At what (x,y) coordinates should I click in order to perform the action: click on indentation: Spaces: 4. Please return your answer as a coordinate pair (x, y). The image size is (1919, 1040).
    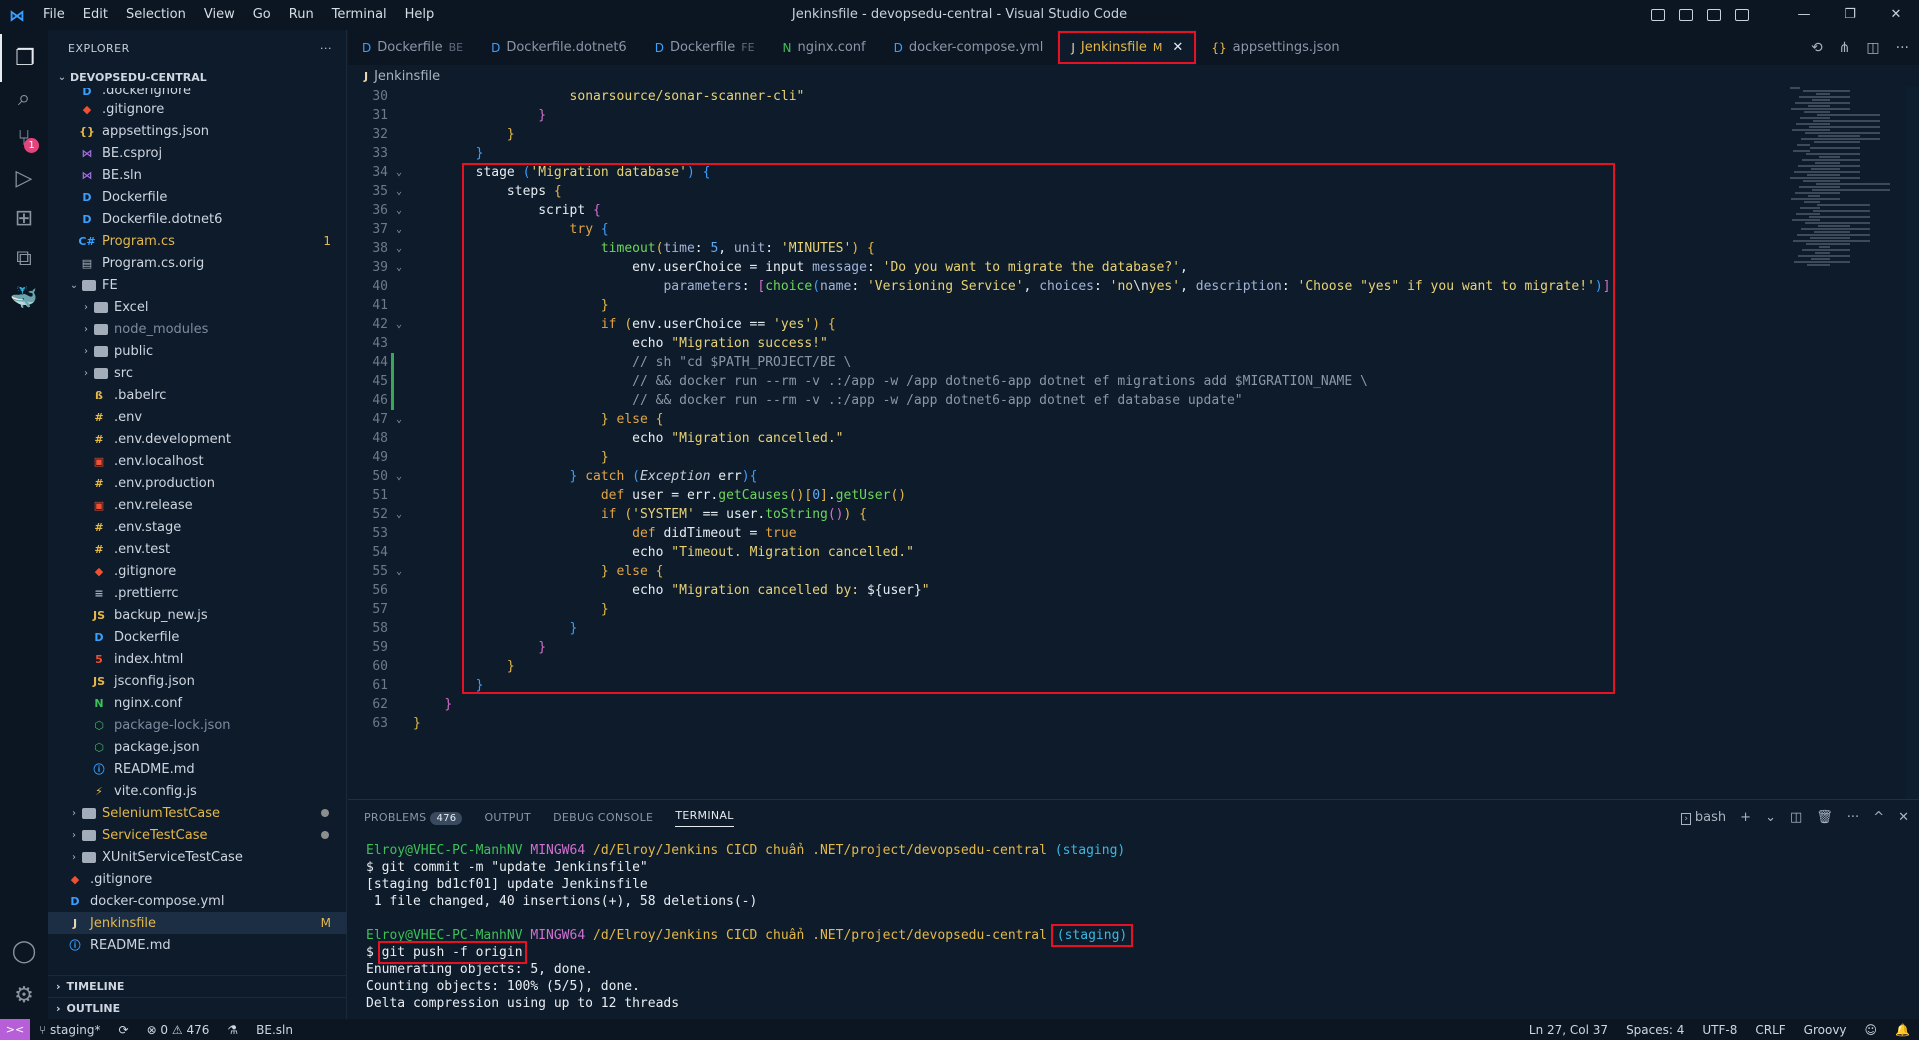
    Looking at the image, I should click on (1655, 1030).